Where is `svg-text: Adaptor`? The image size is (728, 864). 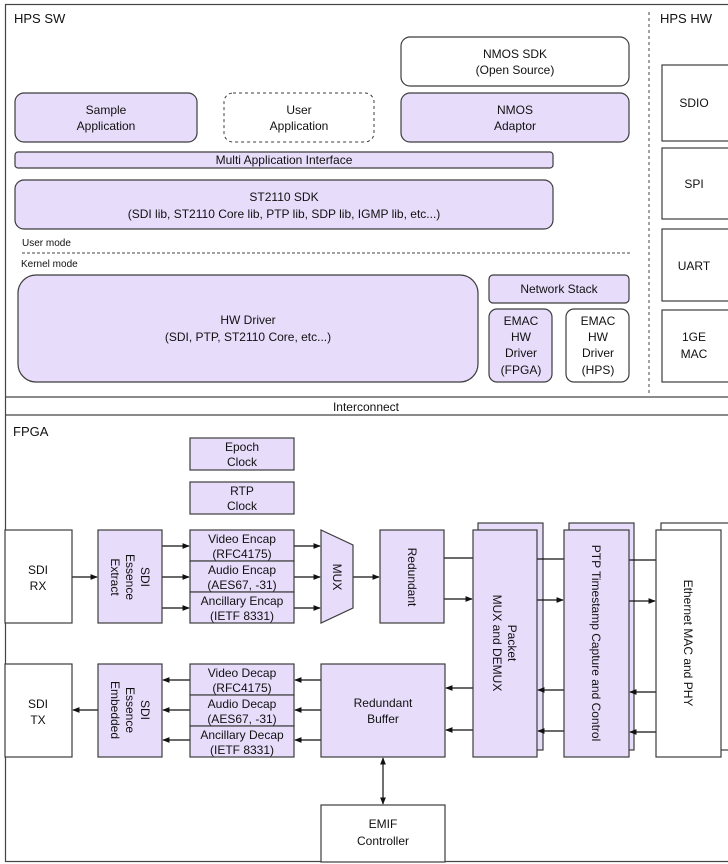 svg-text: Adaptor is located at coordinates (515, 126).